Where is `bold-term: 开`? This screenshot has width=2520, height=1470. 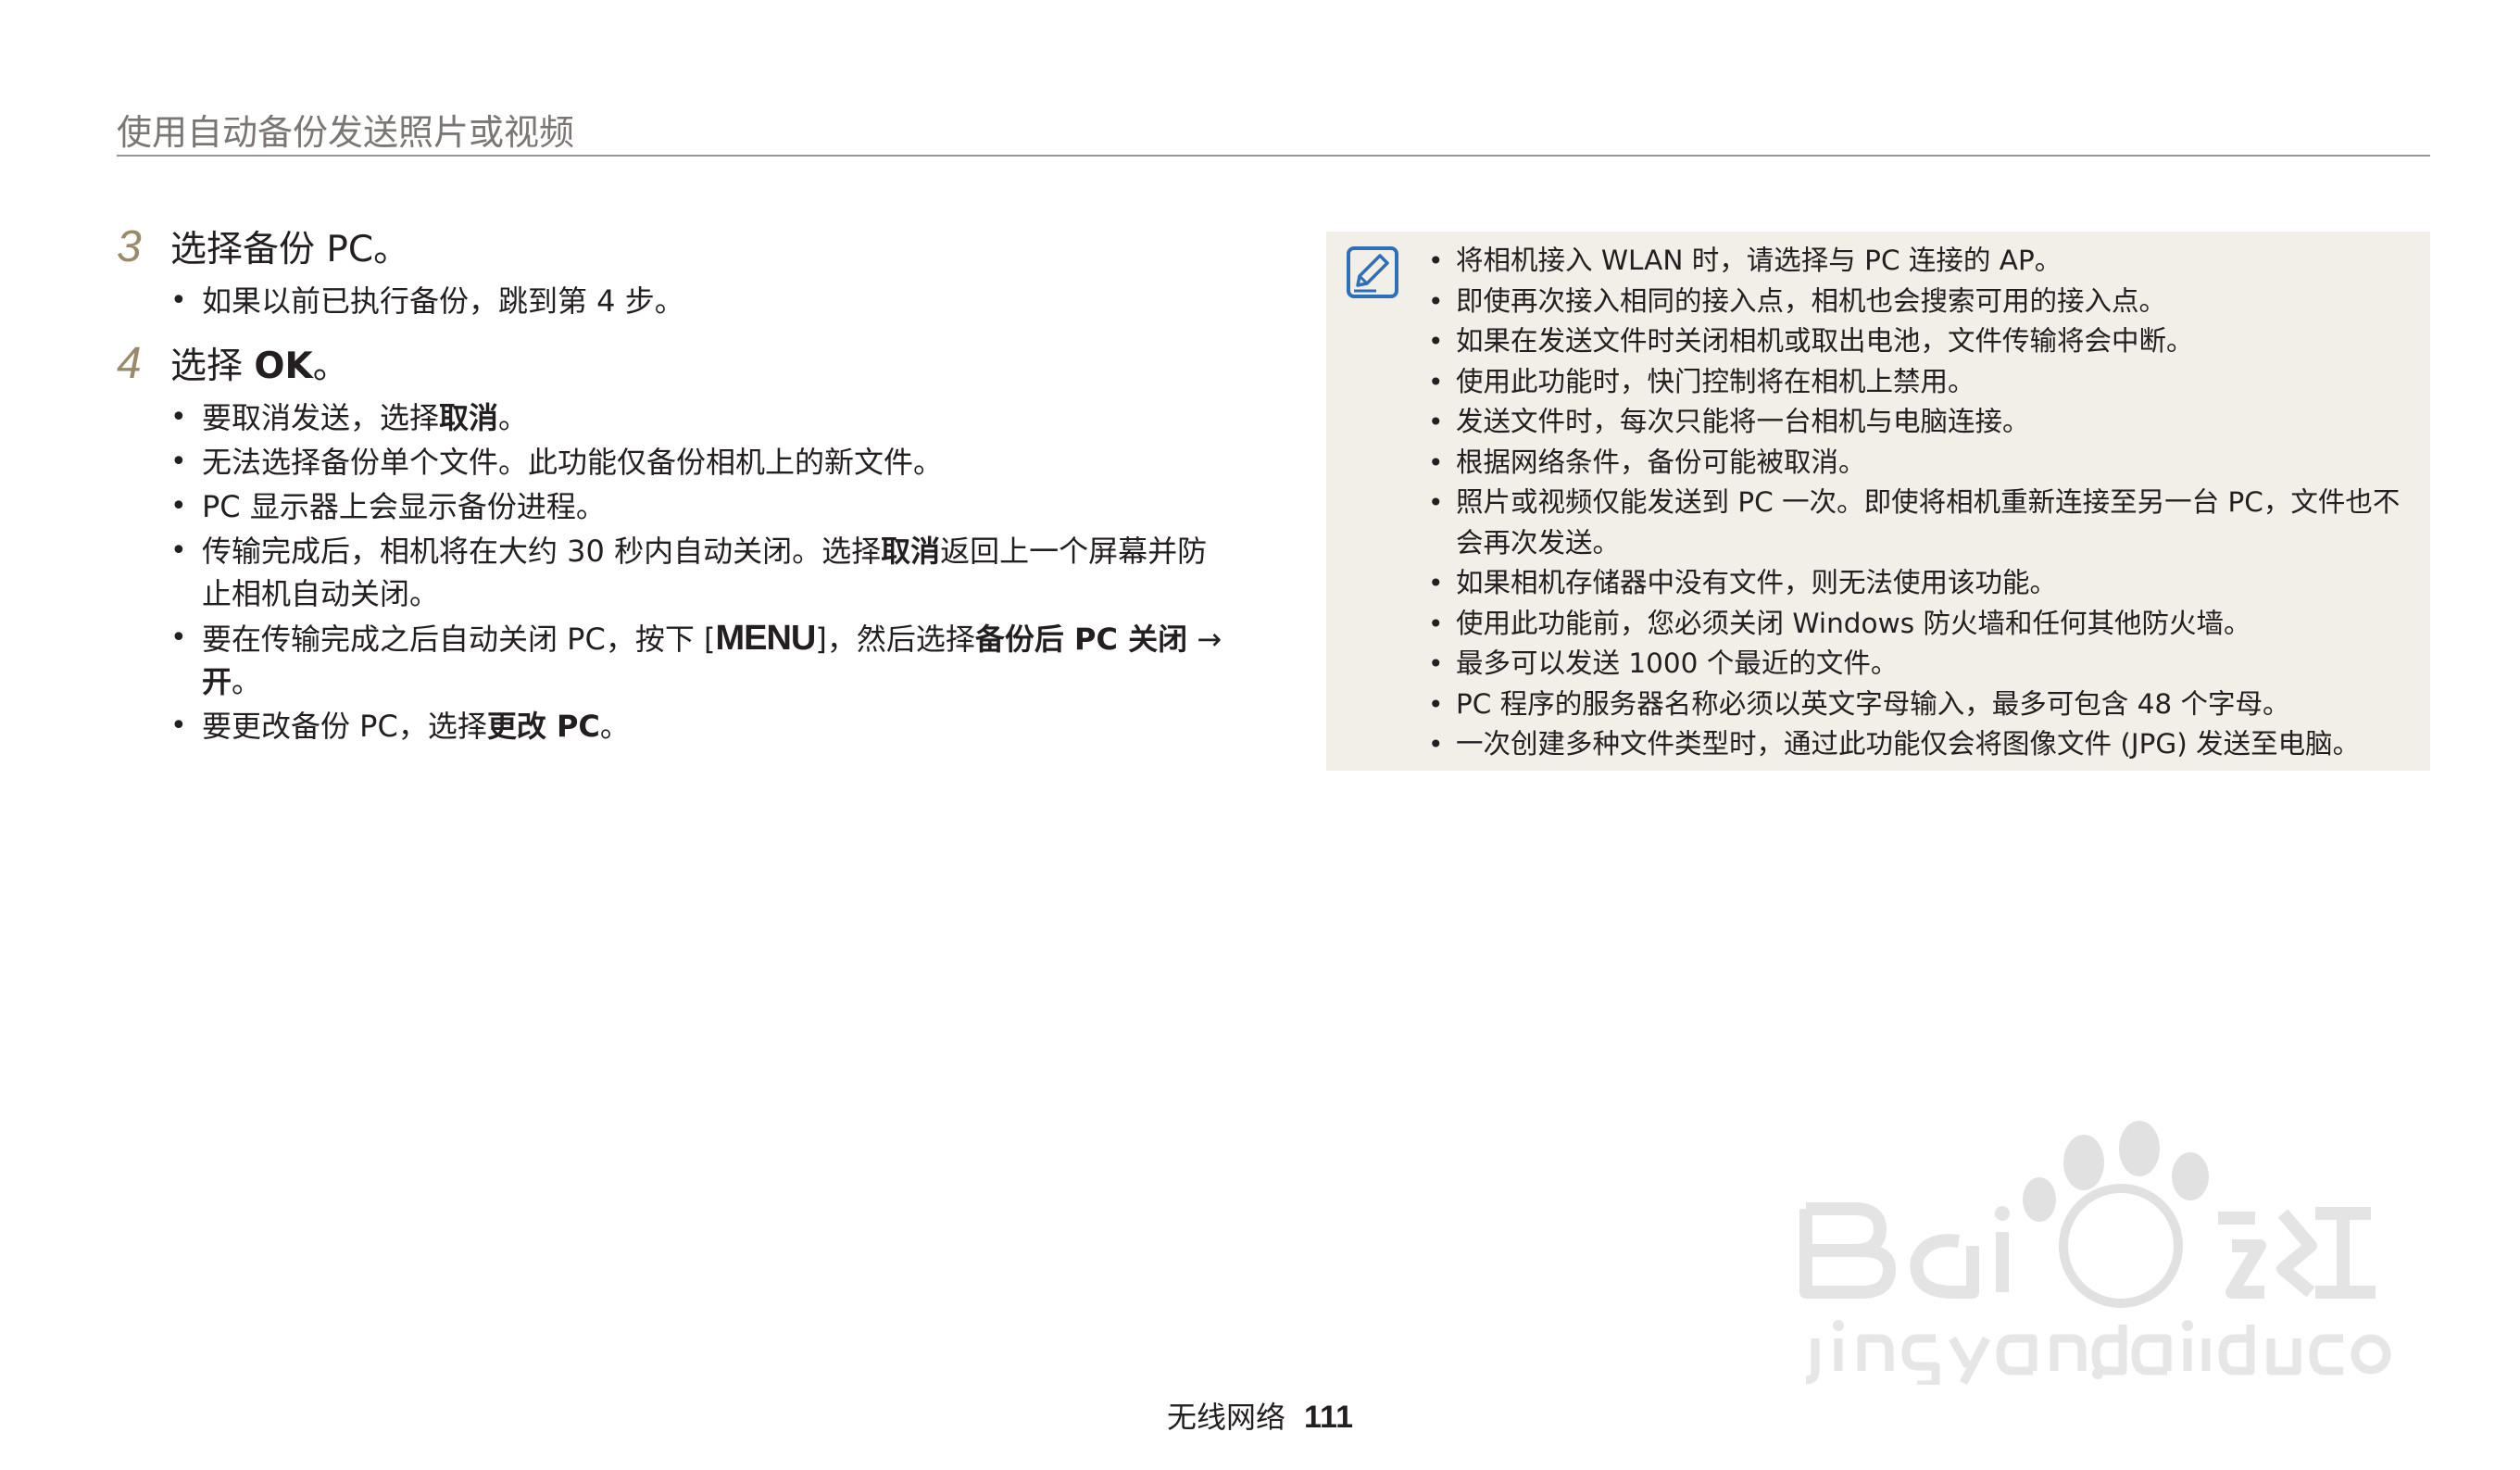
bold-term: 开 is located at coordinates (217, 681).